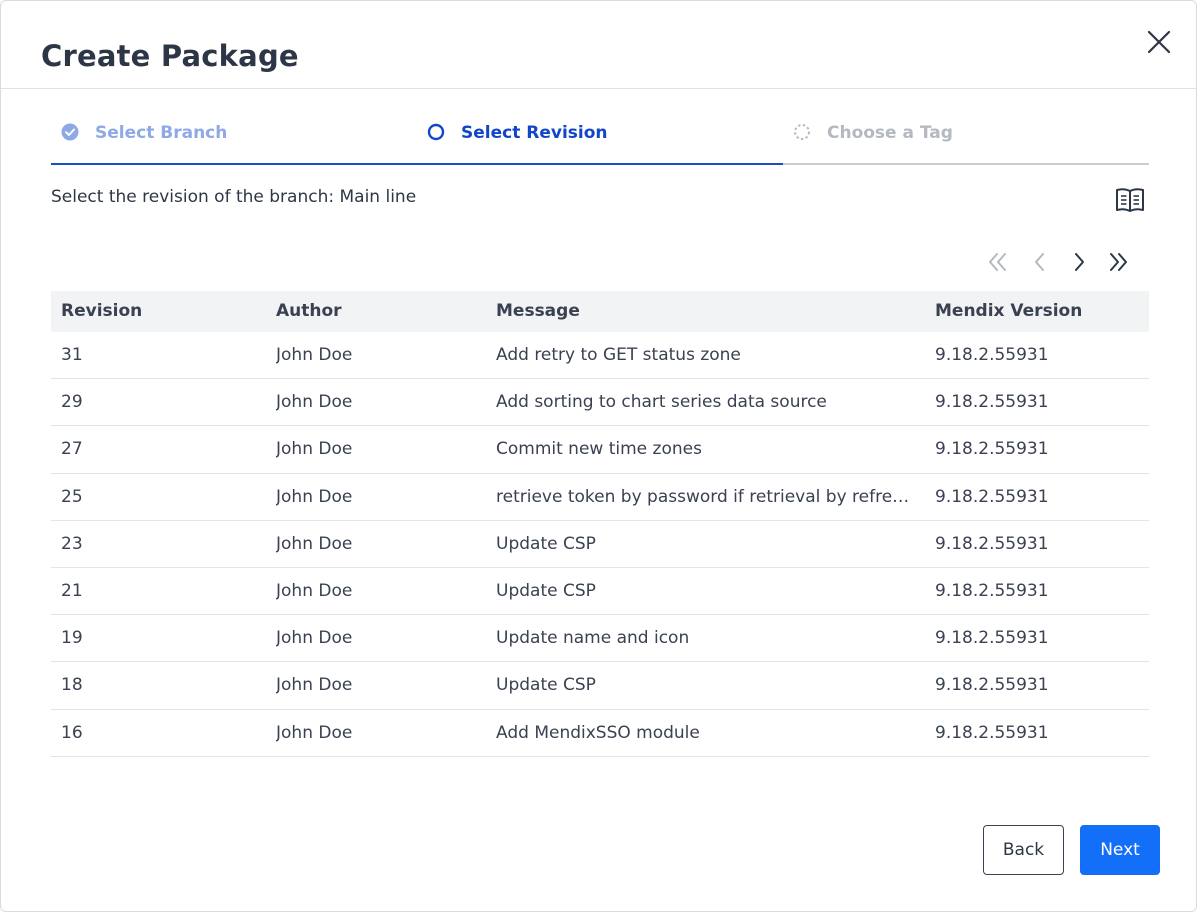 Image resolution: width=1197 pixels, height=912 pixels. I want to click on revision-cell: 23, so click(72, 543).